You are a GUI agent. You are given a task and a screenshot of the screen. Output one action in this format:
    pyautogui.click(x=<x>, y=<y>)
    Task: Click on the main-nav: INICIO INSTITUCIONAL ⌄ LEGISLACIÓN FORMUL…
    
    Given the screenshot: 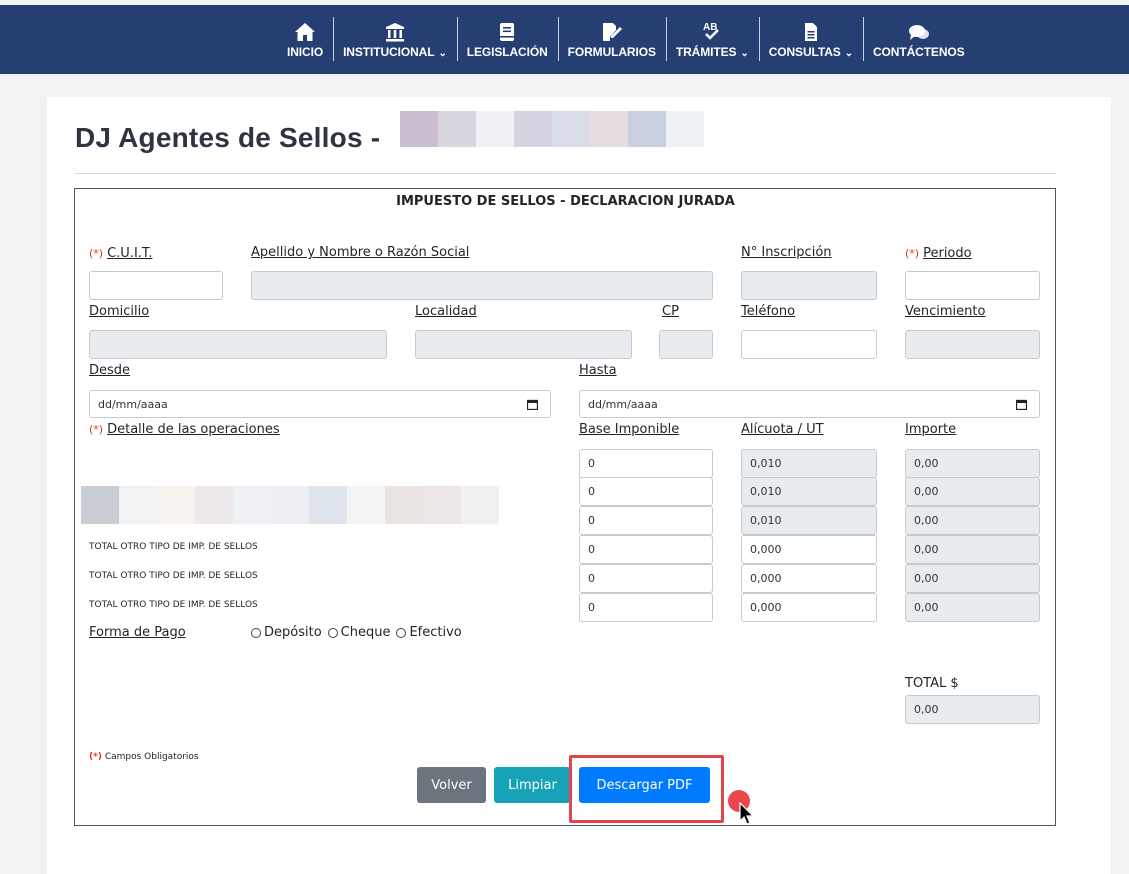 What is the action you would take?
    pyautogui.click(x=626, y=39)
    